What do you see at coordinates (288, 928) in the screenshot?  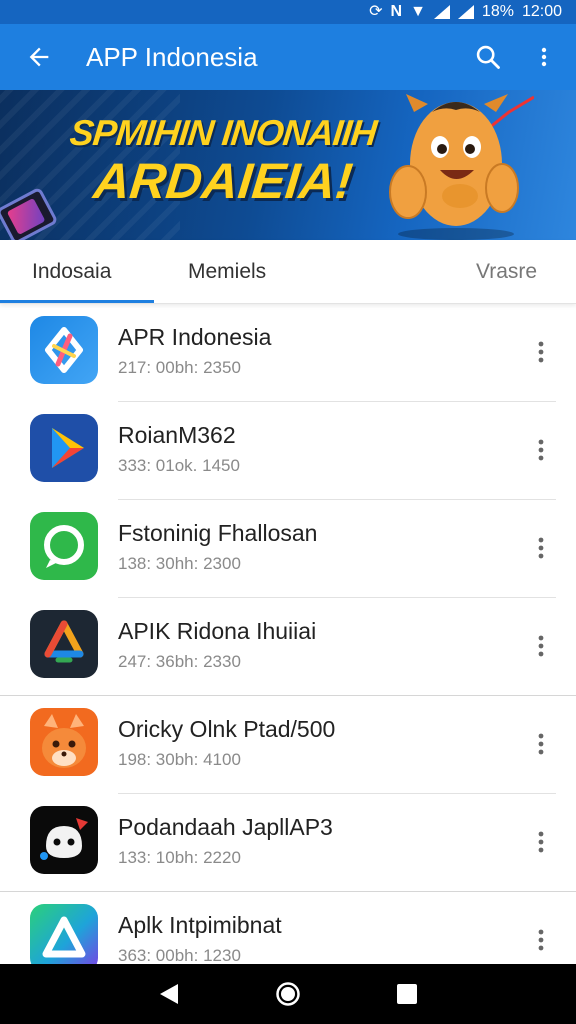 I see `list-item: Aplk Intpimibnat 363: 00bh: 1230` at bounding box center [288, 928].